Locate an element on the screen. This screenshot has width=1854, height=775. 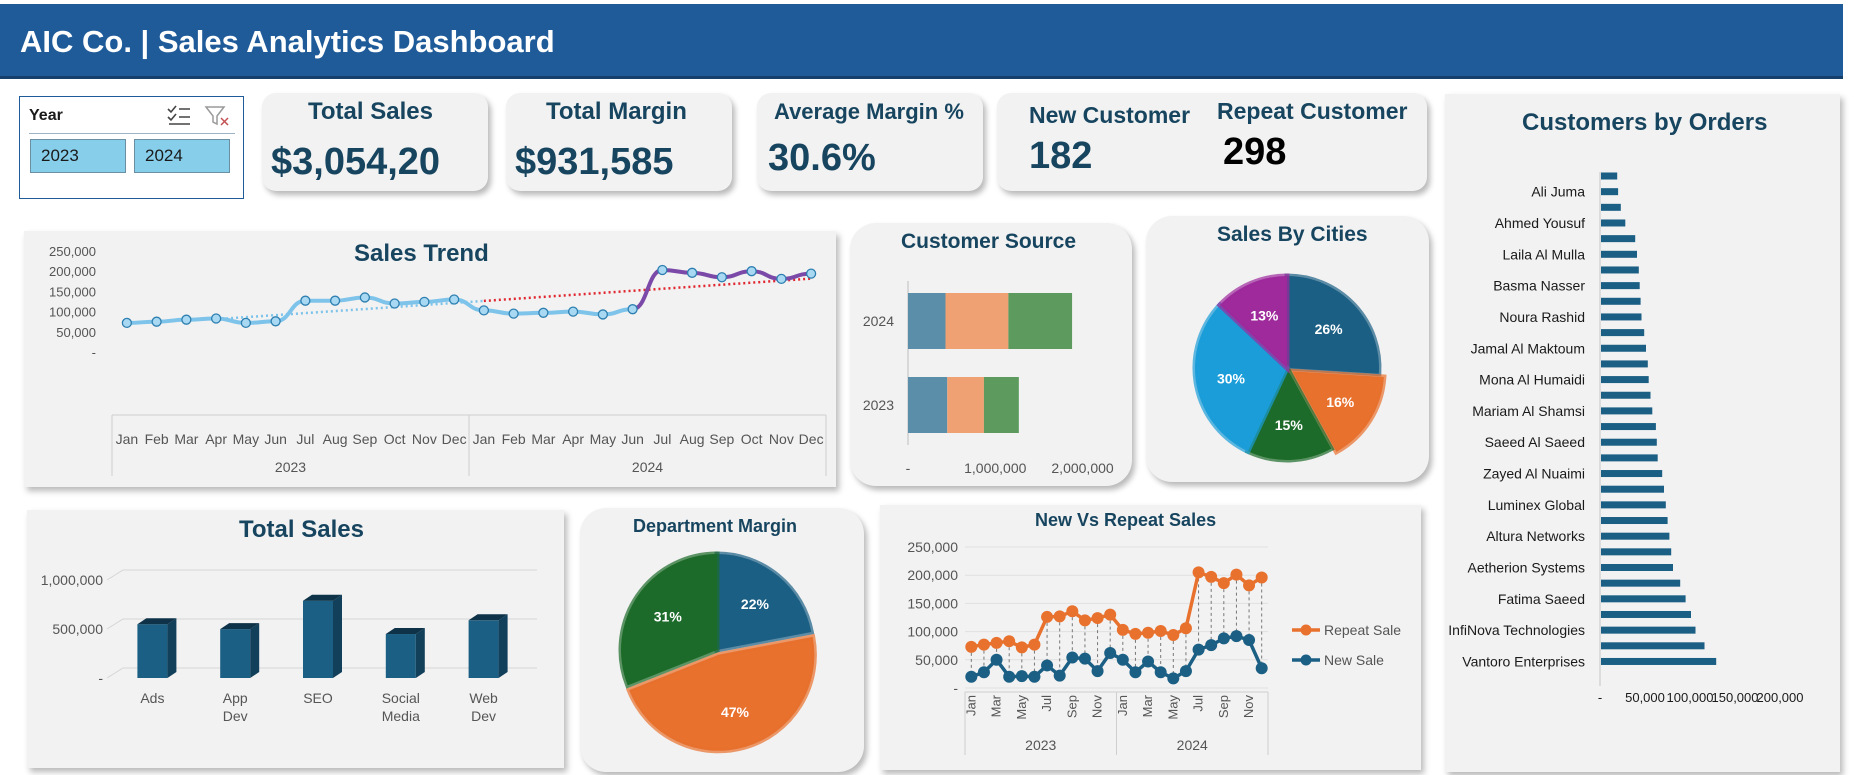
bar-side is located at coordinates (503, 646).